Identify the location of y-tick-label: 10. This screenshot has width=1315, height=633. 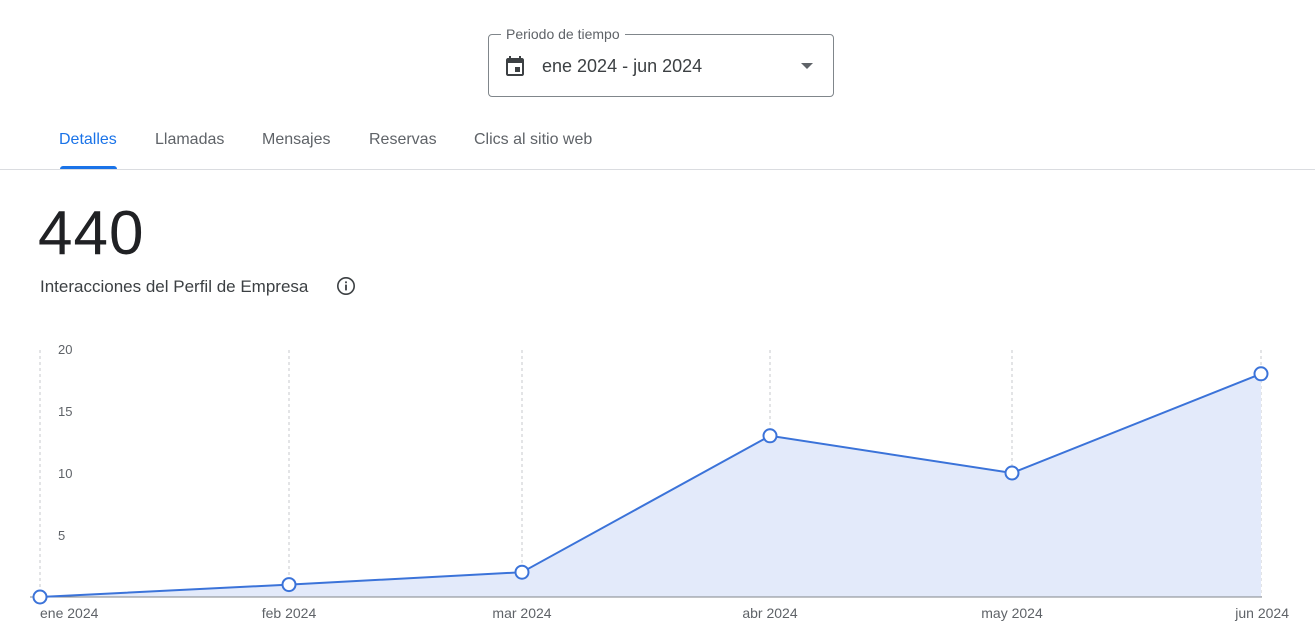
(65, 473).